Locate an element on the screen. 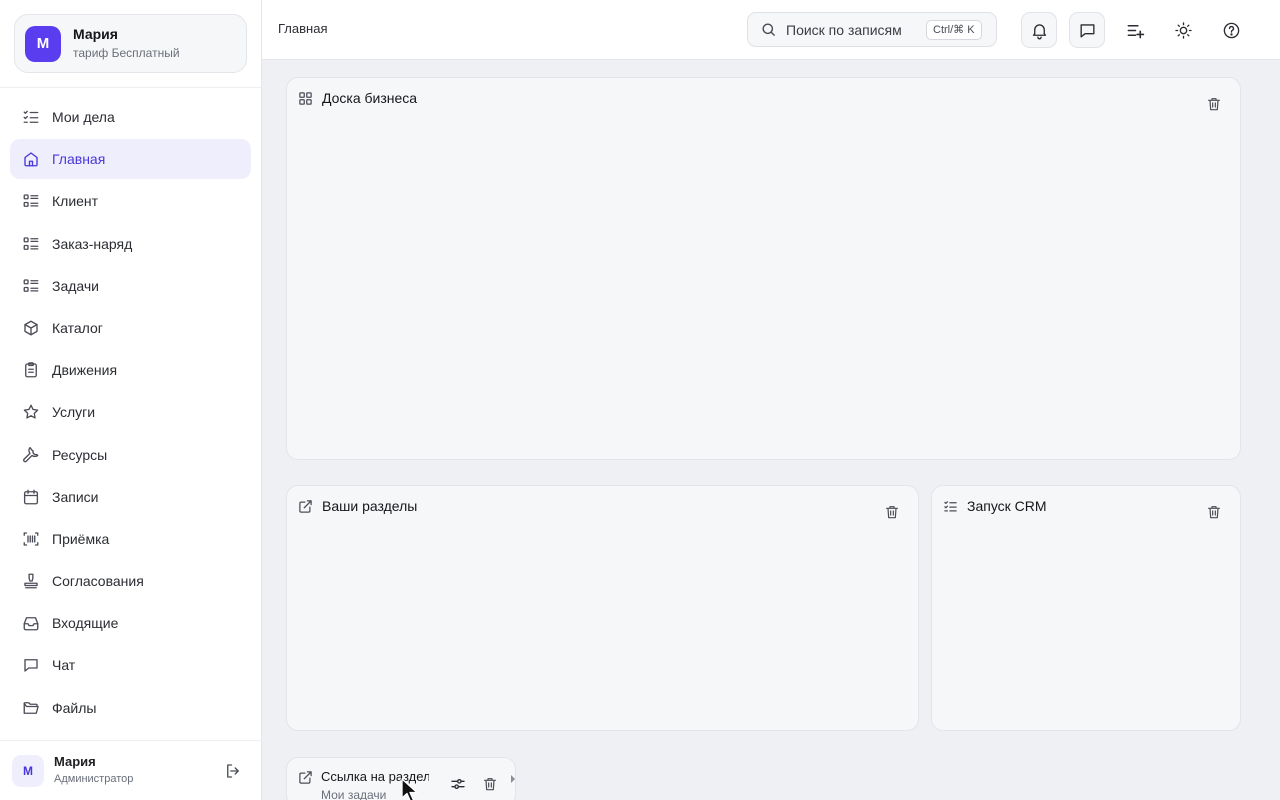  theme-toggle-button is located at coordinates (1183, 30).